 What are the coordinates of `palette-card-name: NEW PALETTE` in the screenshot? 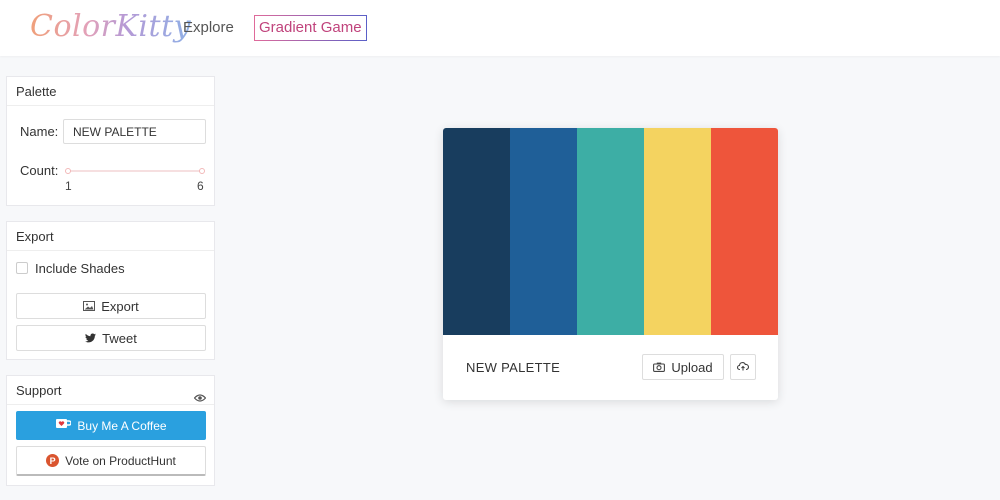 It's located at (513, 367).